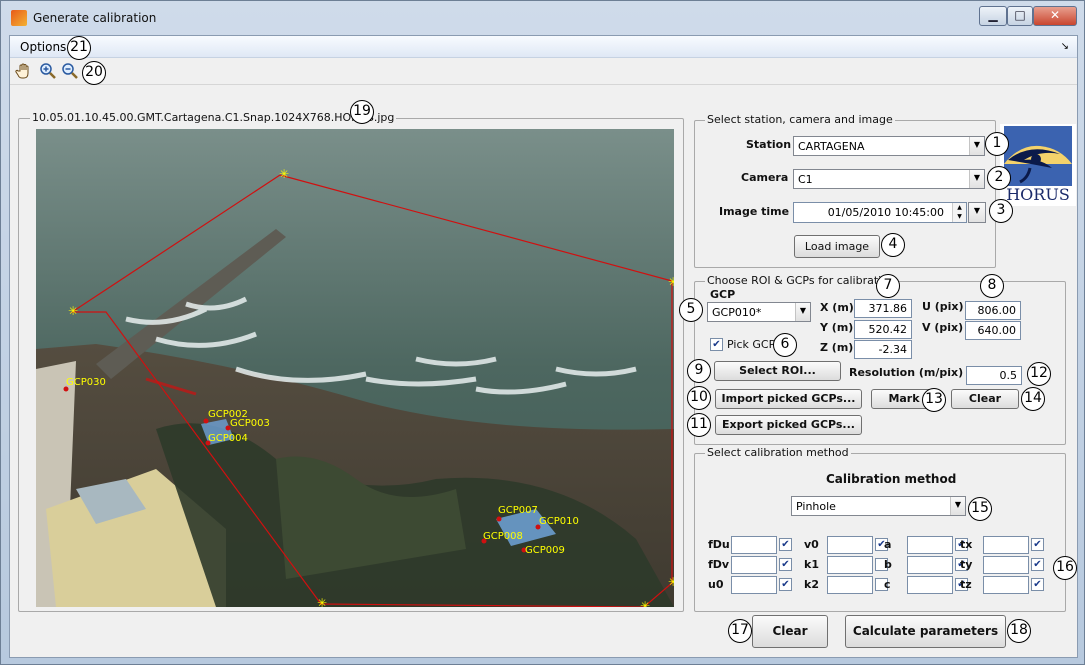 The image size is (1085, 665). What do you see at coordinates (24, 72) in the screenshot?
I see `pan-icon` at bounding box center [24, 72].